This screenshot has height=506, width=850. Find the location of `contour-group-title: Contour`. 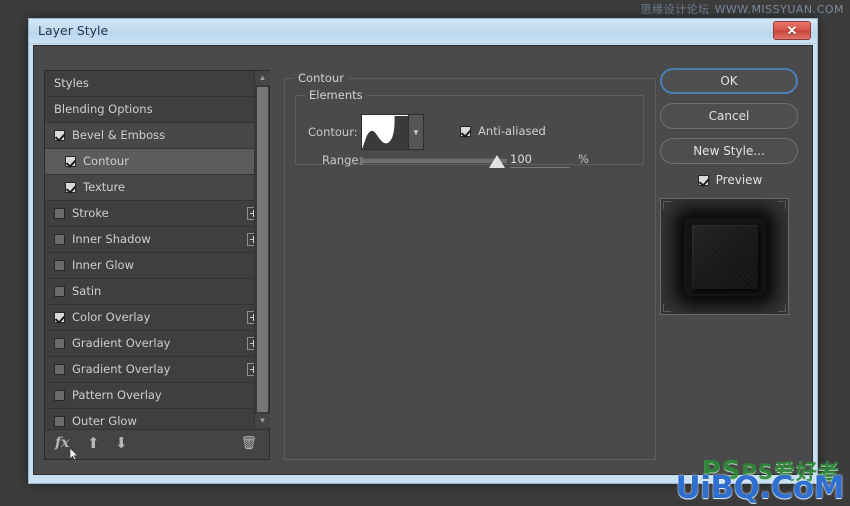

contour-group-title: Contour is located at coordinates (321, 78).